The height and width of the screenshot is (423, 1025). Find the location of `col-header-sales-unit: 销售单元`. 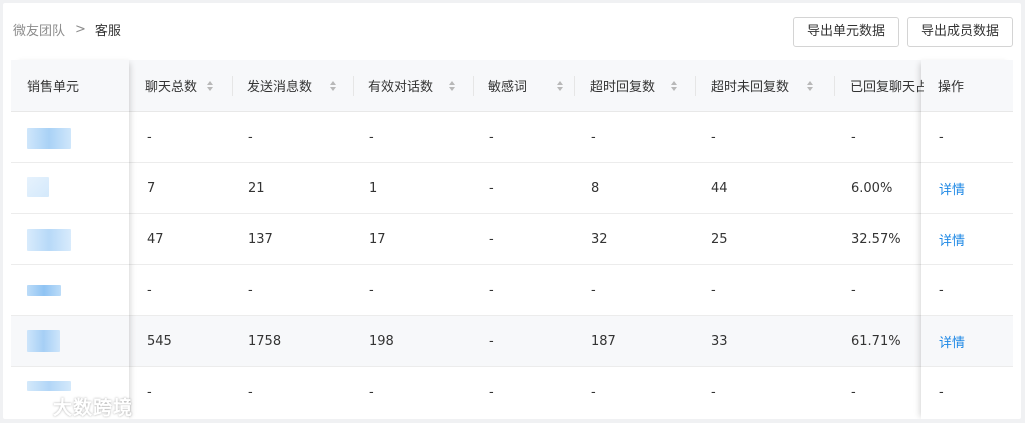

col-header-sales-unit: 销售单元 is located at coordinates (53, 87).